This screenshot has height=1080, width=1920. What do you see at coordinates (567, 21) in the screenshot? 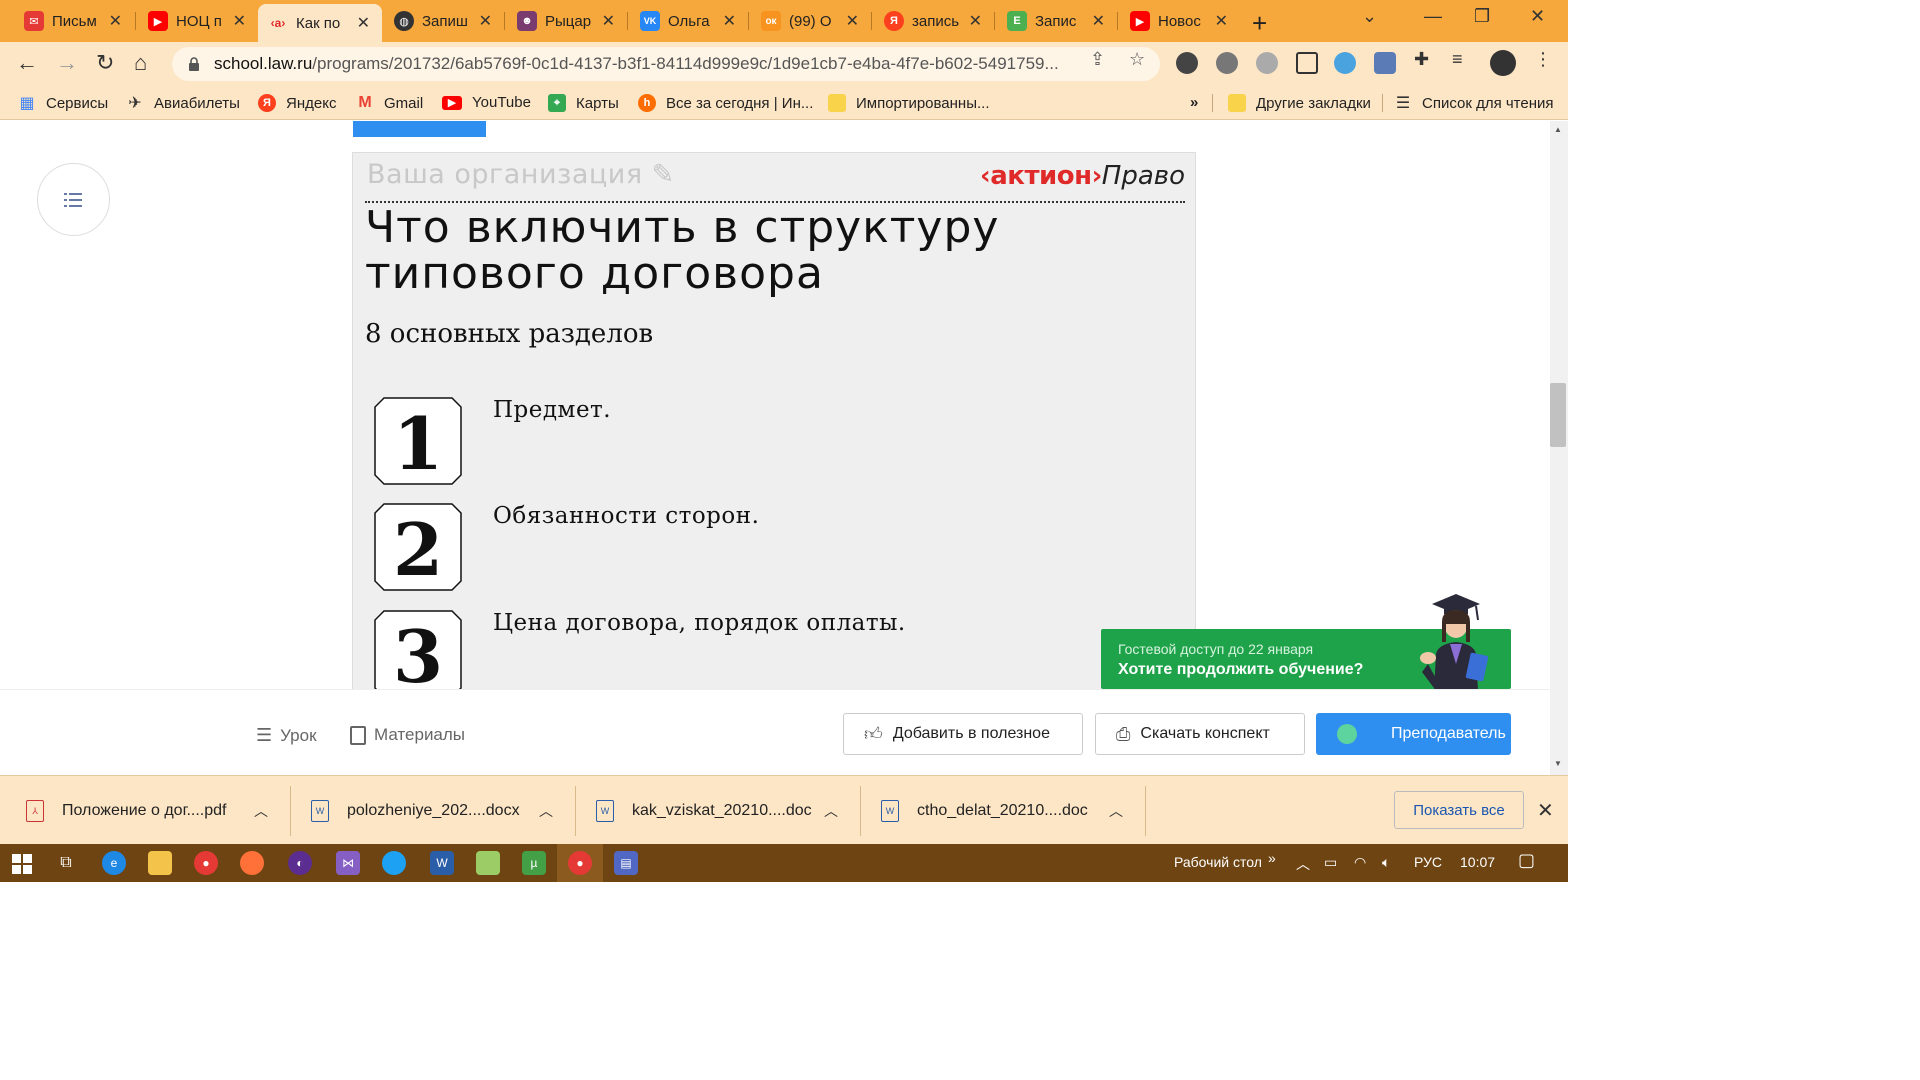
I see `tab-rycar: ☻ Рыцар ✕` at bounding box center [567, 21].